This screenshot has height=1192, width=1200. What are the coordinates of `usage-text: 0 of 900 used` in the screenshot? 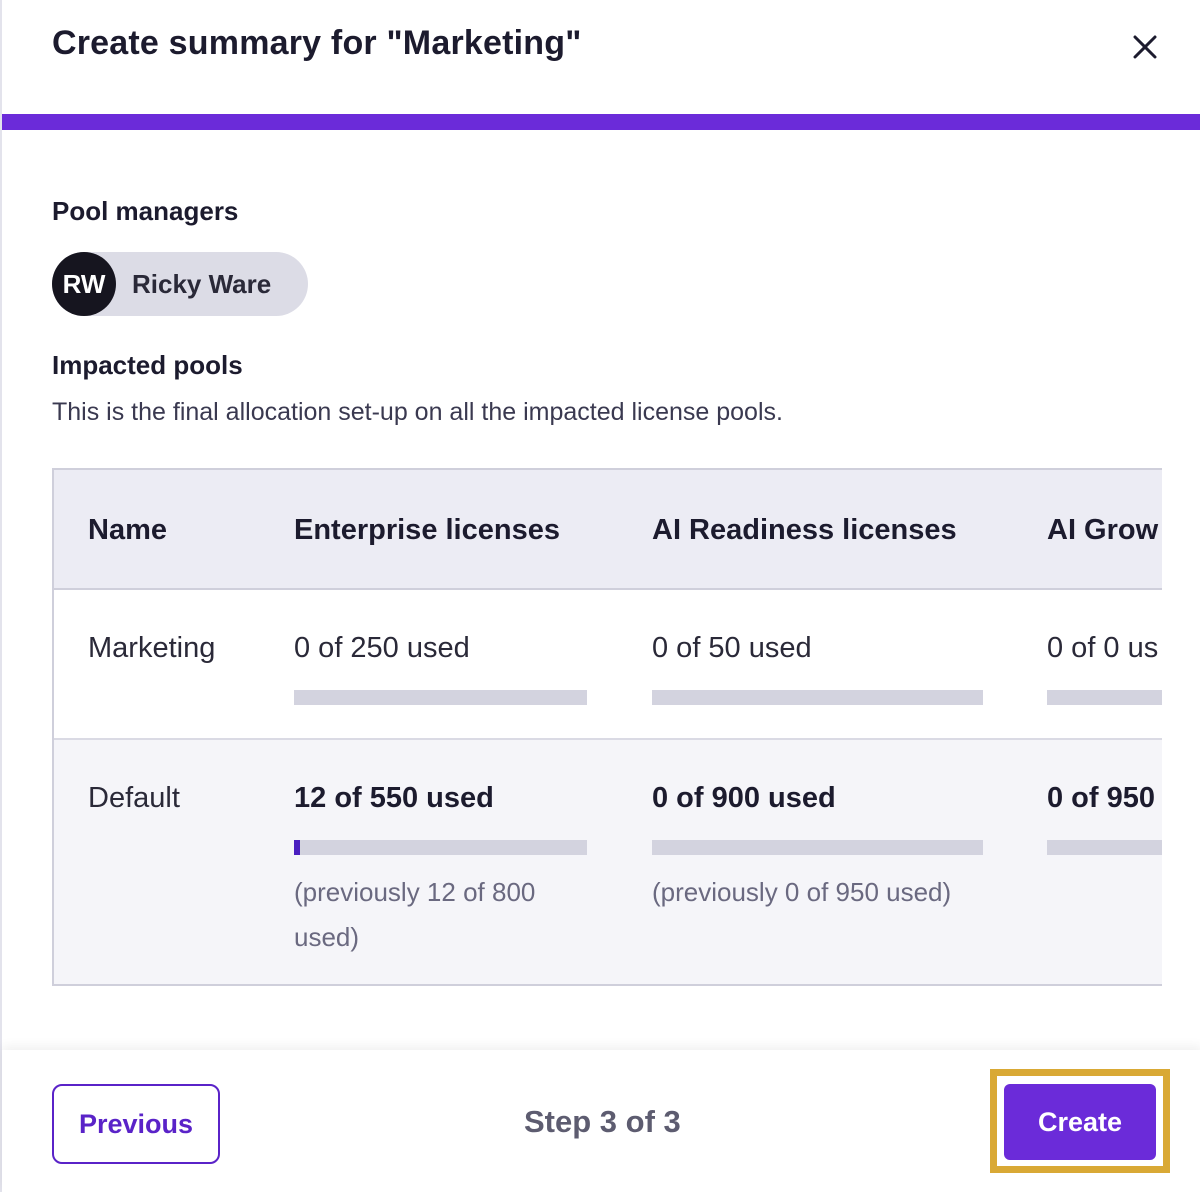 It's located at (744, 798).